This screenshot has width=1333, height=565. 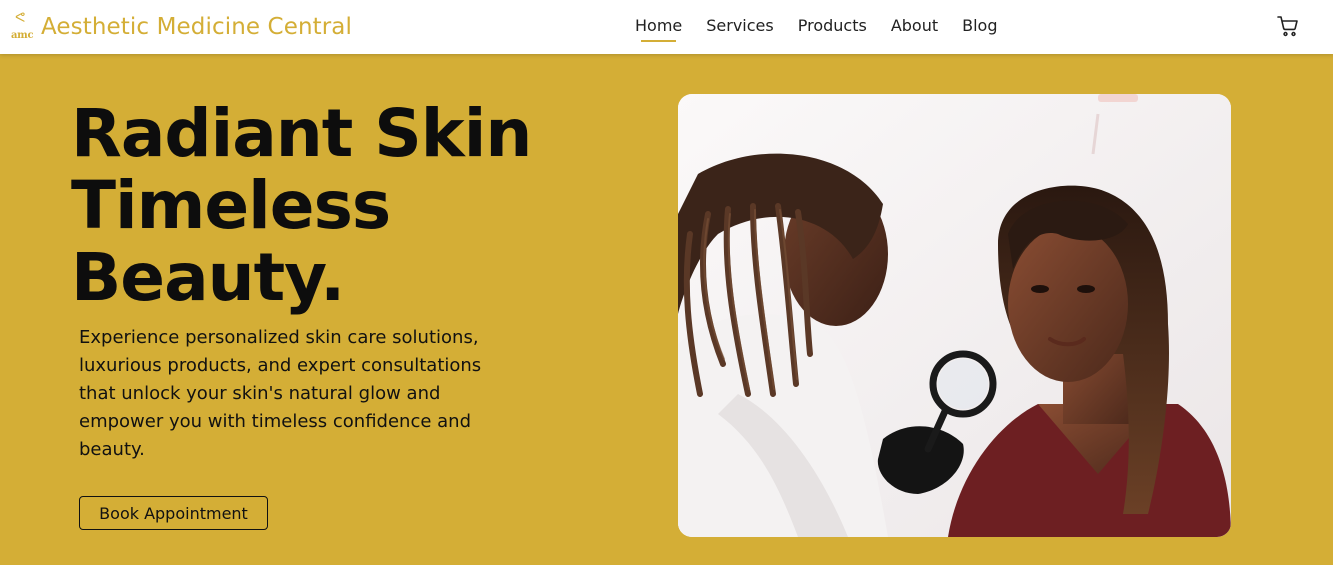 What do you see at coordinates (23, 27) in the screenshot?
I see `logo: ᕙ amc` at bounding box center [23, 27].